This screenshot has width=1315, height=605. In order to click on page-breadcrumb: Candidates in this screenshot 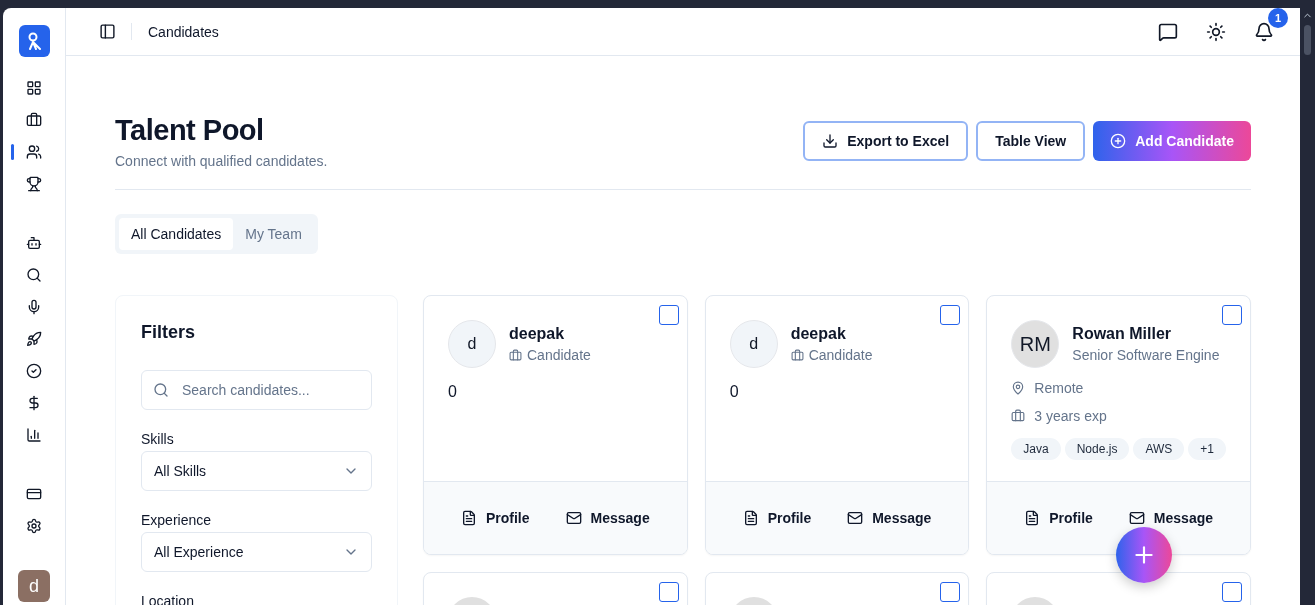, I will do `click(183, 31)`.